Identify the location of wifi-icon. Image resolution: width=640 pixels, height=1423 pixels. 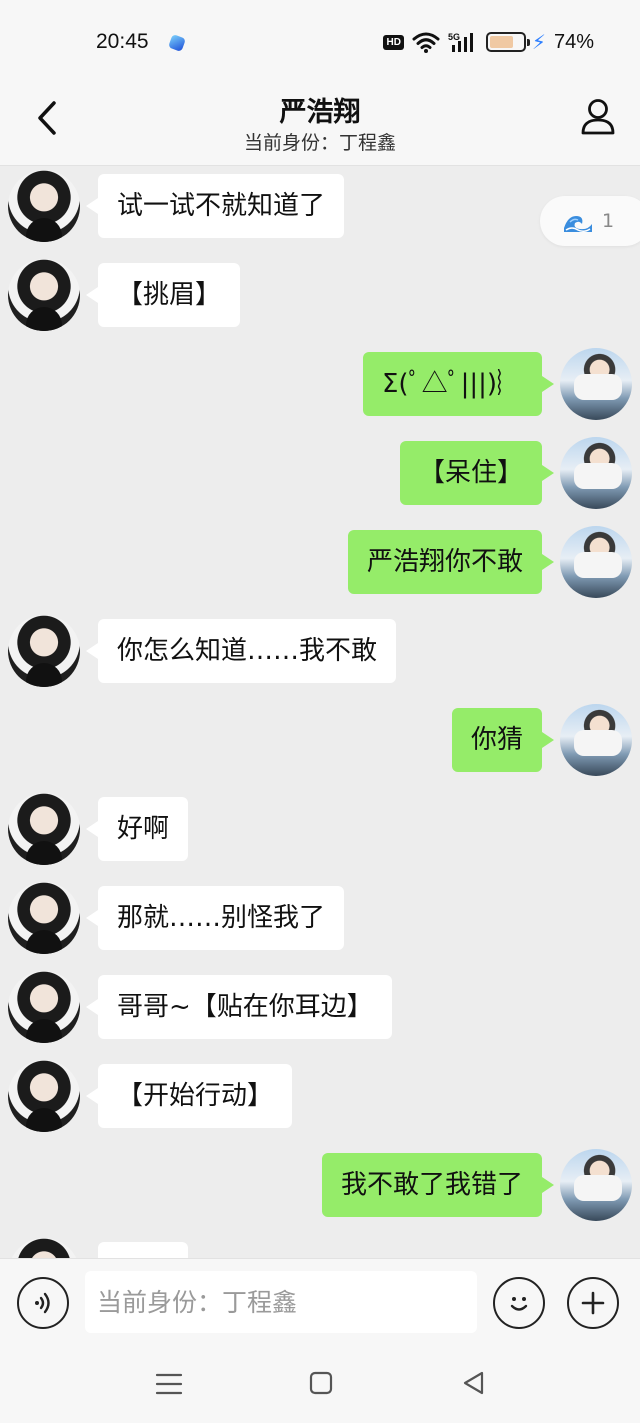
(426, 42).